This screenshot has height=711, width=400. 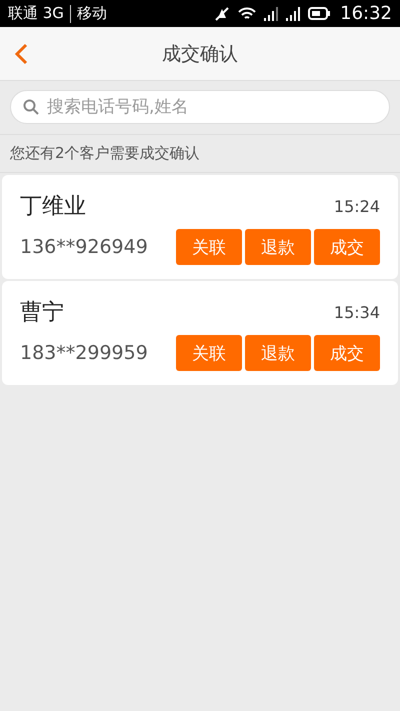 I want to click on search-field: 搜索电话号码,姓名, so click(x=200, y=107).